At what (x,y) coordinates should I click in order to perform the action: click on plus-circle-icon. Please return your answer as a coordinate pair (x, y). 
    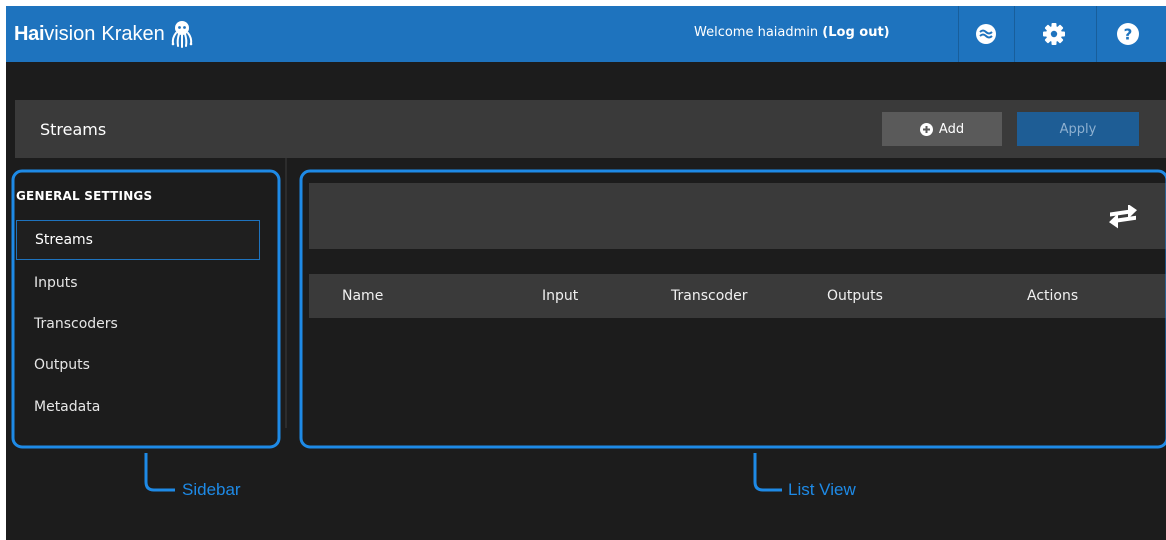
    Looking at the image, I should click on (926, 129).